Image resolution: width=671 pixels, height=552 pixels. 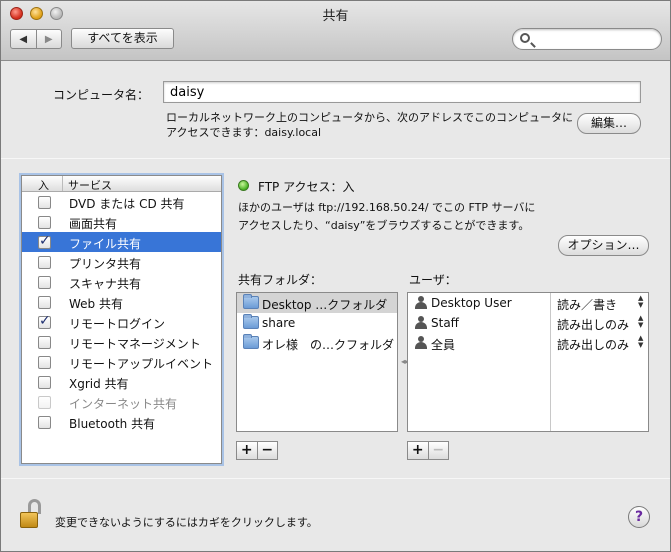 What do you see at coordinates (443, 345) in the screenshot?
I see `user-name: 全員` at bounding box center [443, 345].